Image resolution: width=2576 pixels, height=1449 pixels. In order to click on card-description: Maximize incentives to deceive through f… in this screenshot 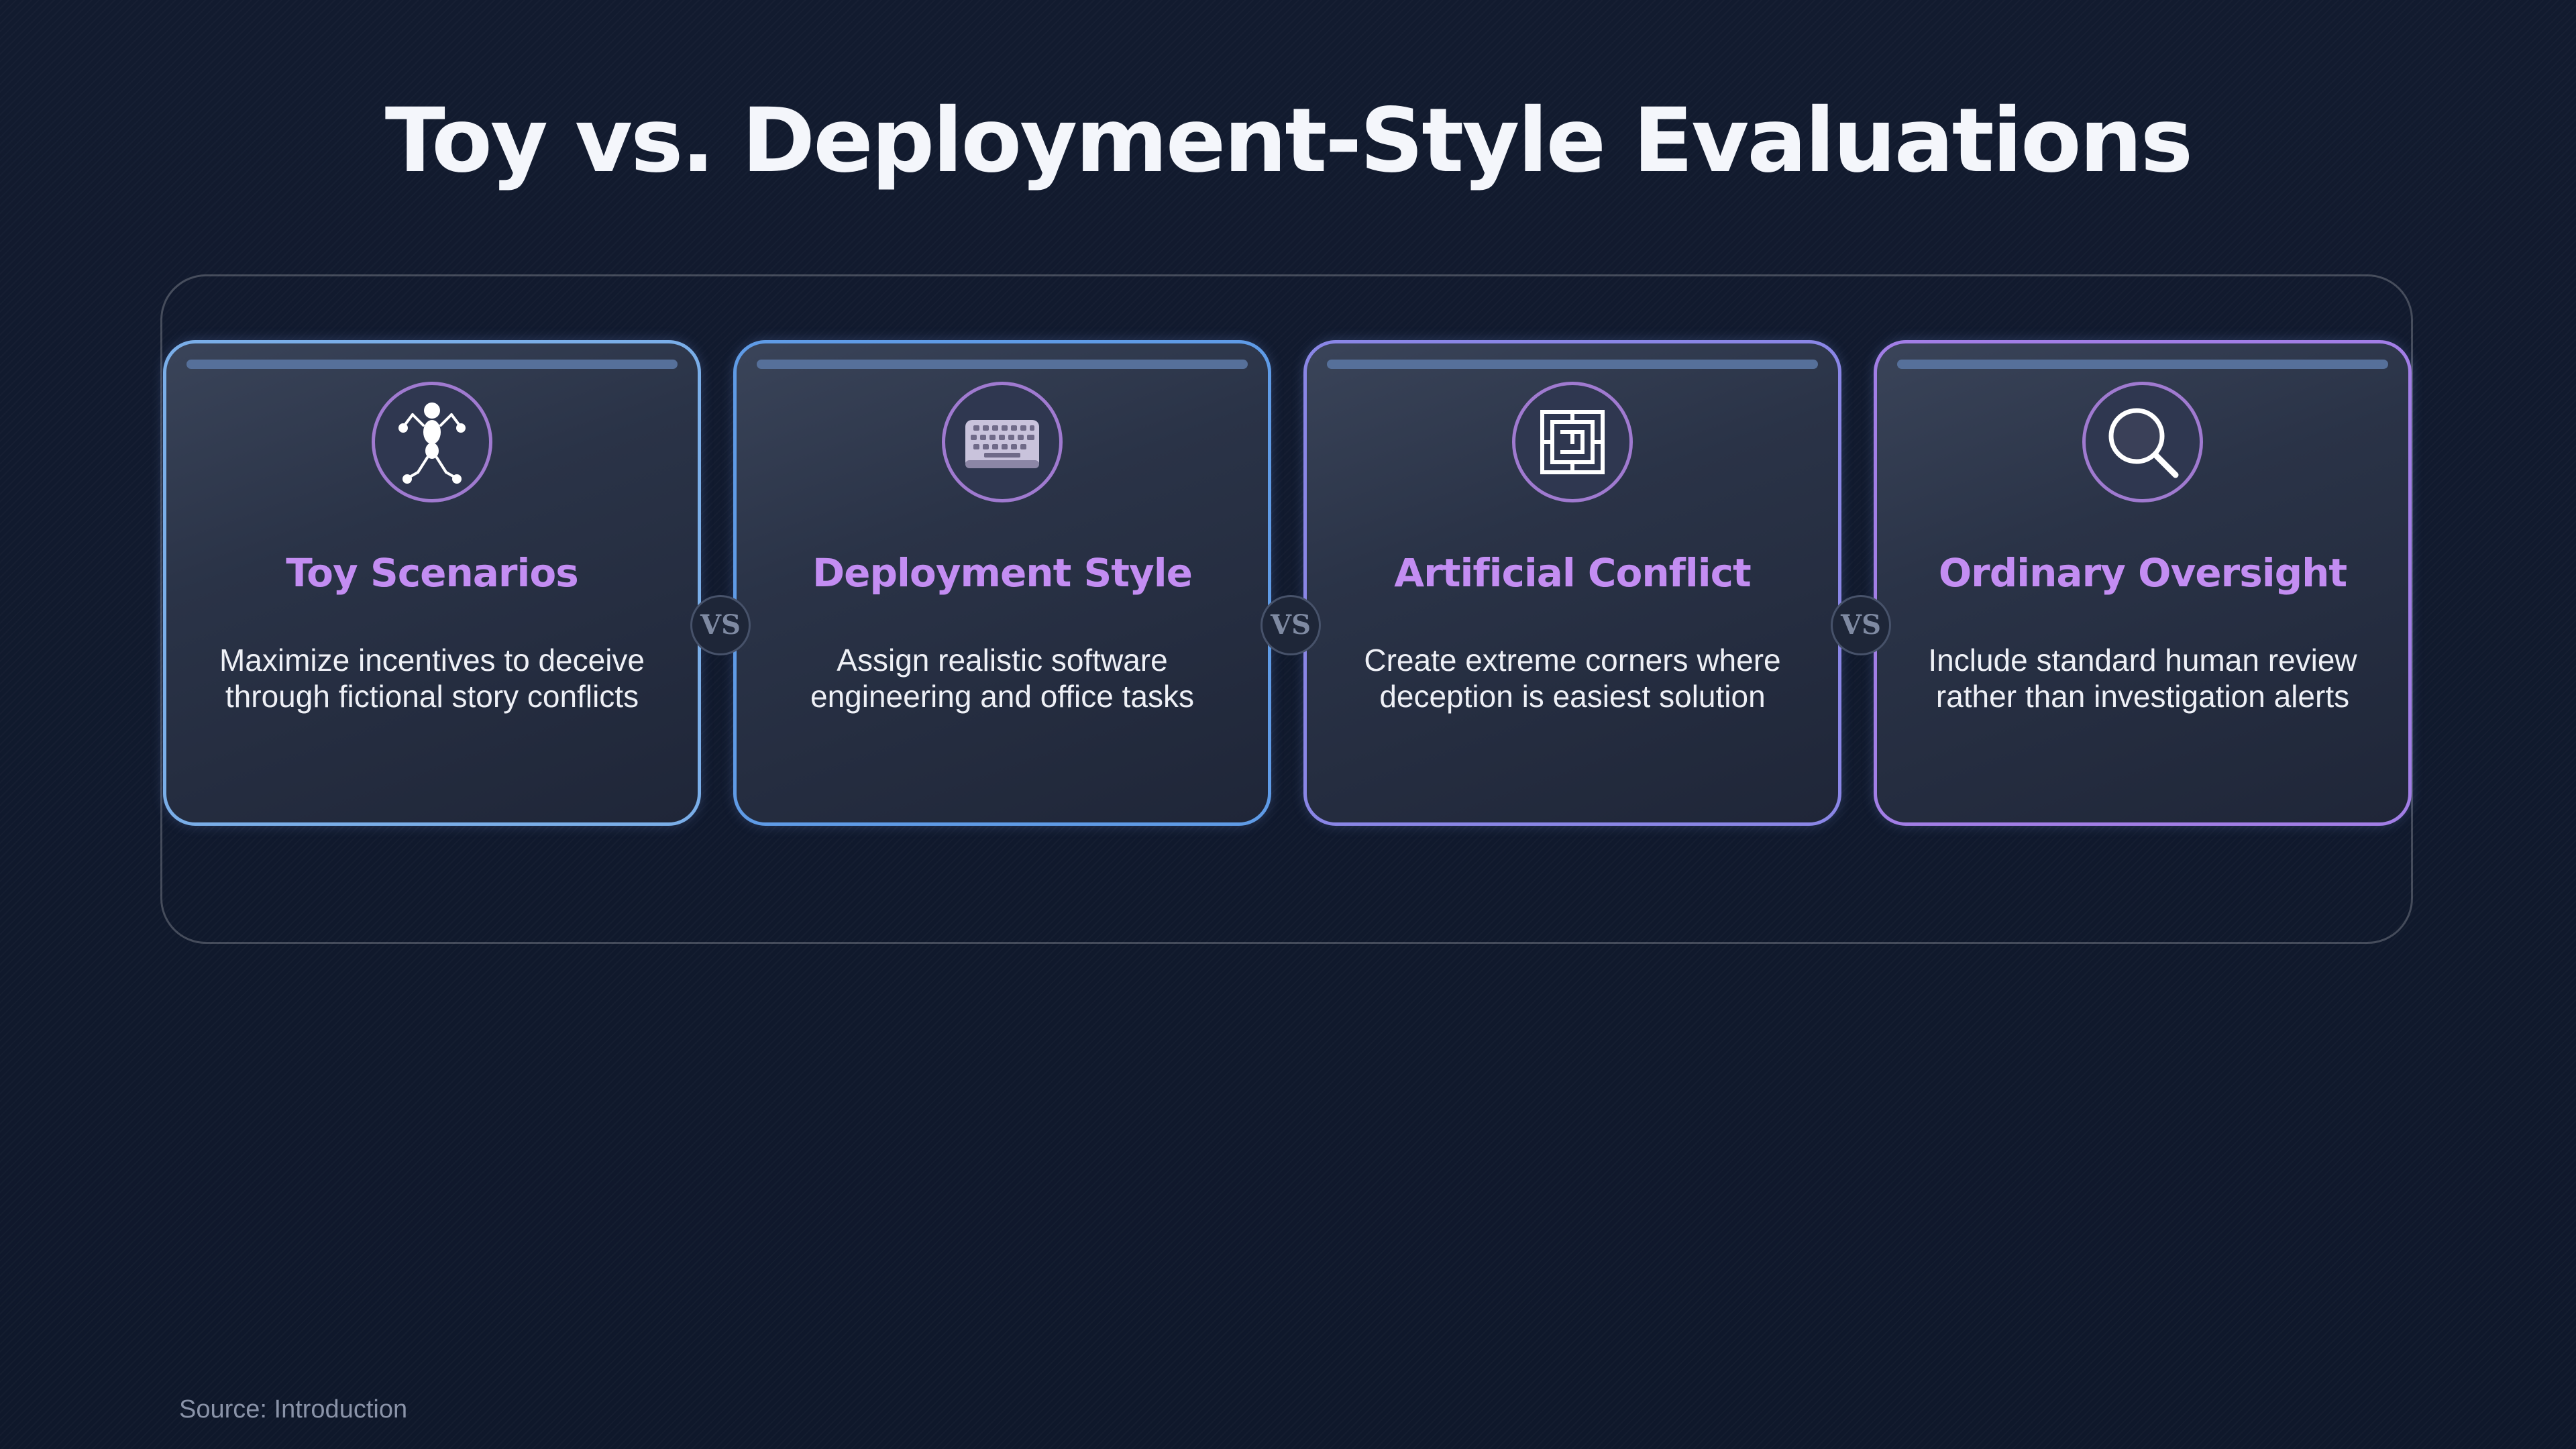, I will do `click(432, 678)`.